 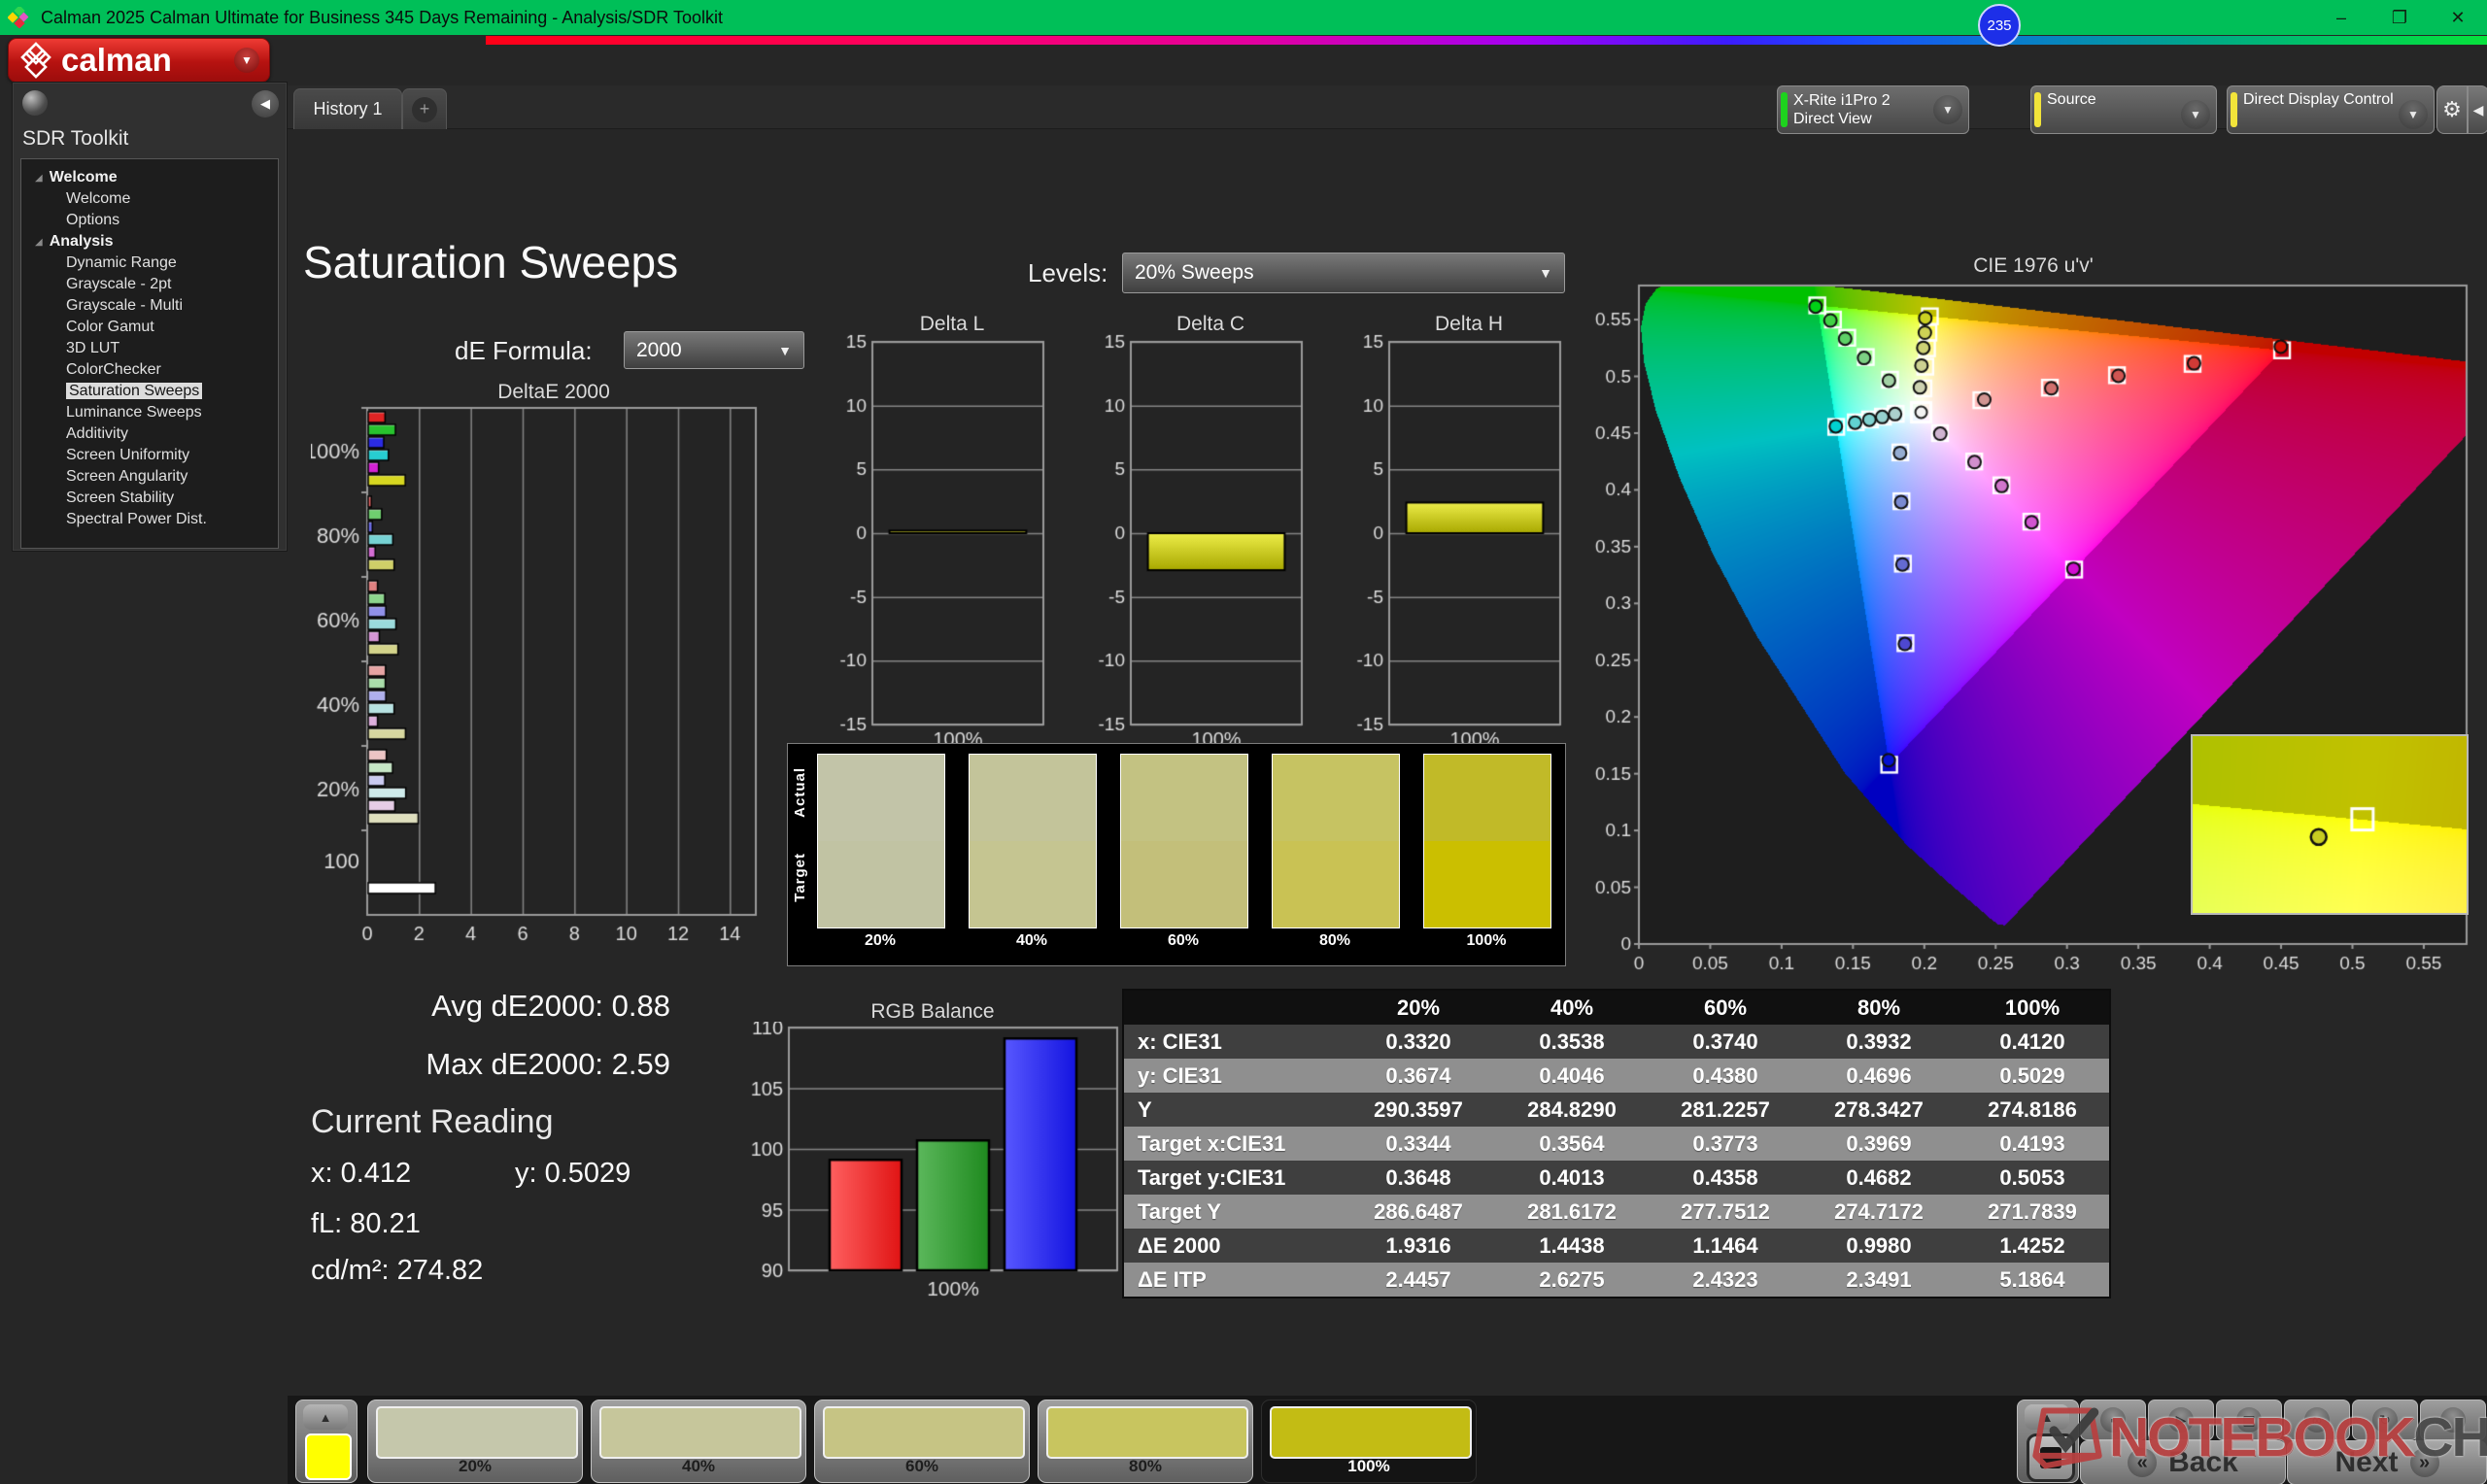 What do you see at coordinates (2399, 17) in the screenshot?
I see `restore-button: ❐` at bounding box center [2399, 17].